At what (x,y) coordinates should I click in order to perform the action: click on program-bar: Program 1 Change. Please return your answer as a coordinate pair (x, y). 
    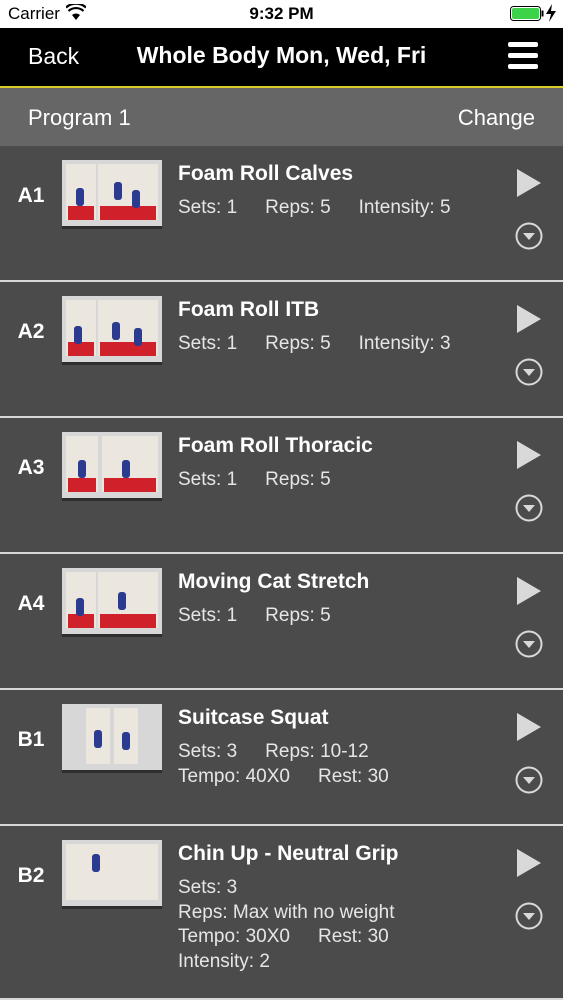
    Looking at the image, I should click on (281, 117).